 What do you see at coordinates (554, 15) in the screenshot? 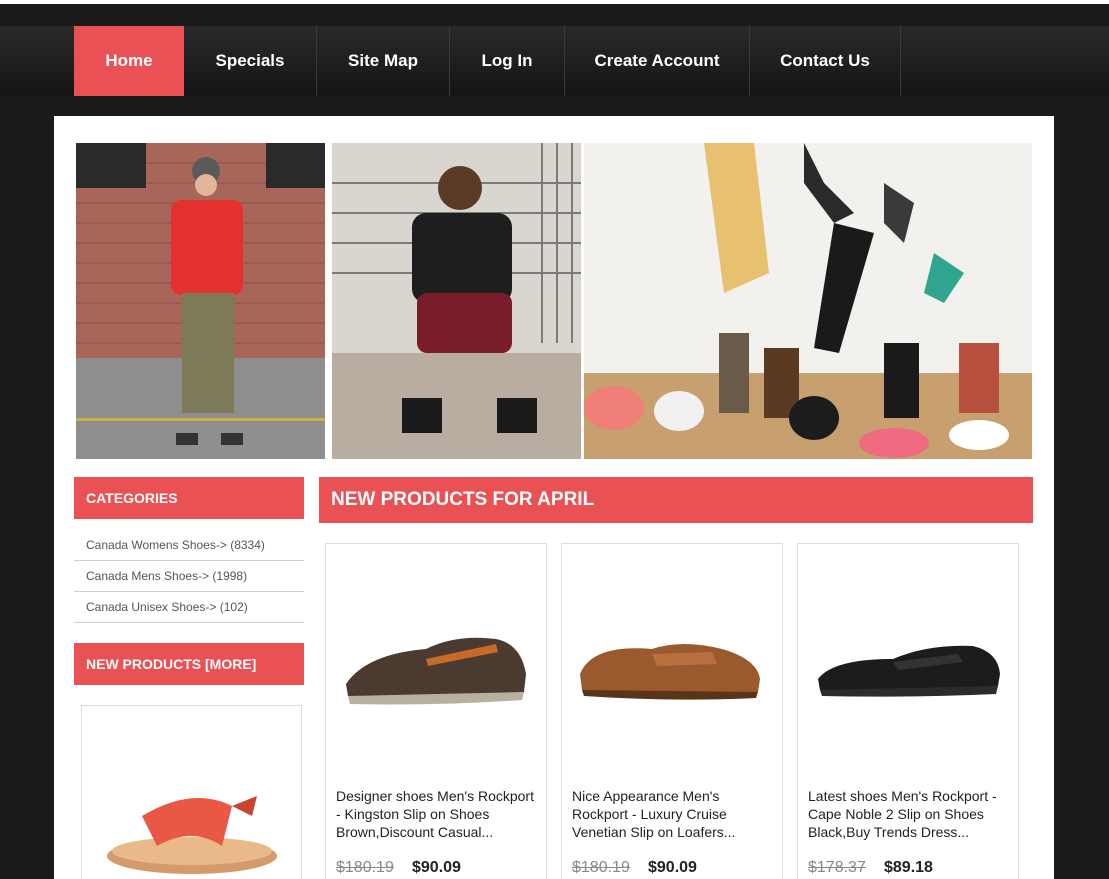
I see `top-bar` at bounding box center [554, 15].